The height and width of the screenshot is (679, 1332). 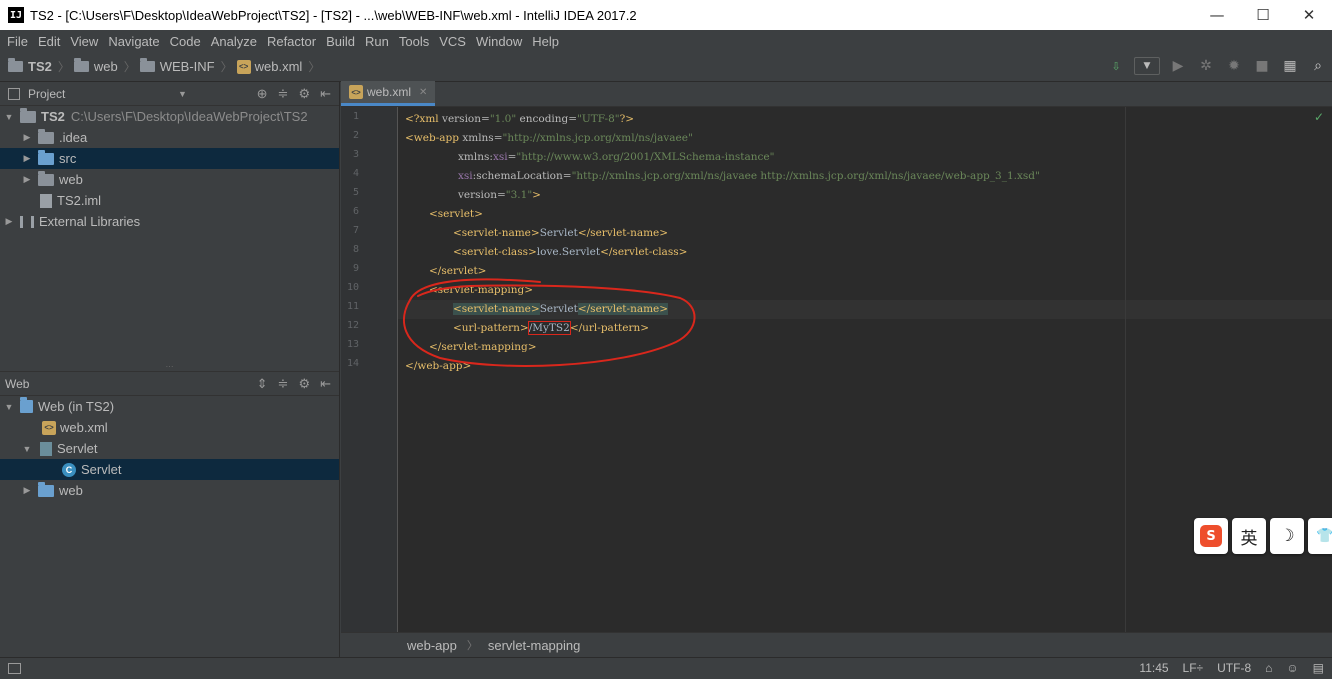 What do you see at coordinates (169, 179) in the screenshot?
I see `tree-item-web: ▶ web` at bounding box center [169, 179].